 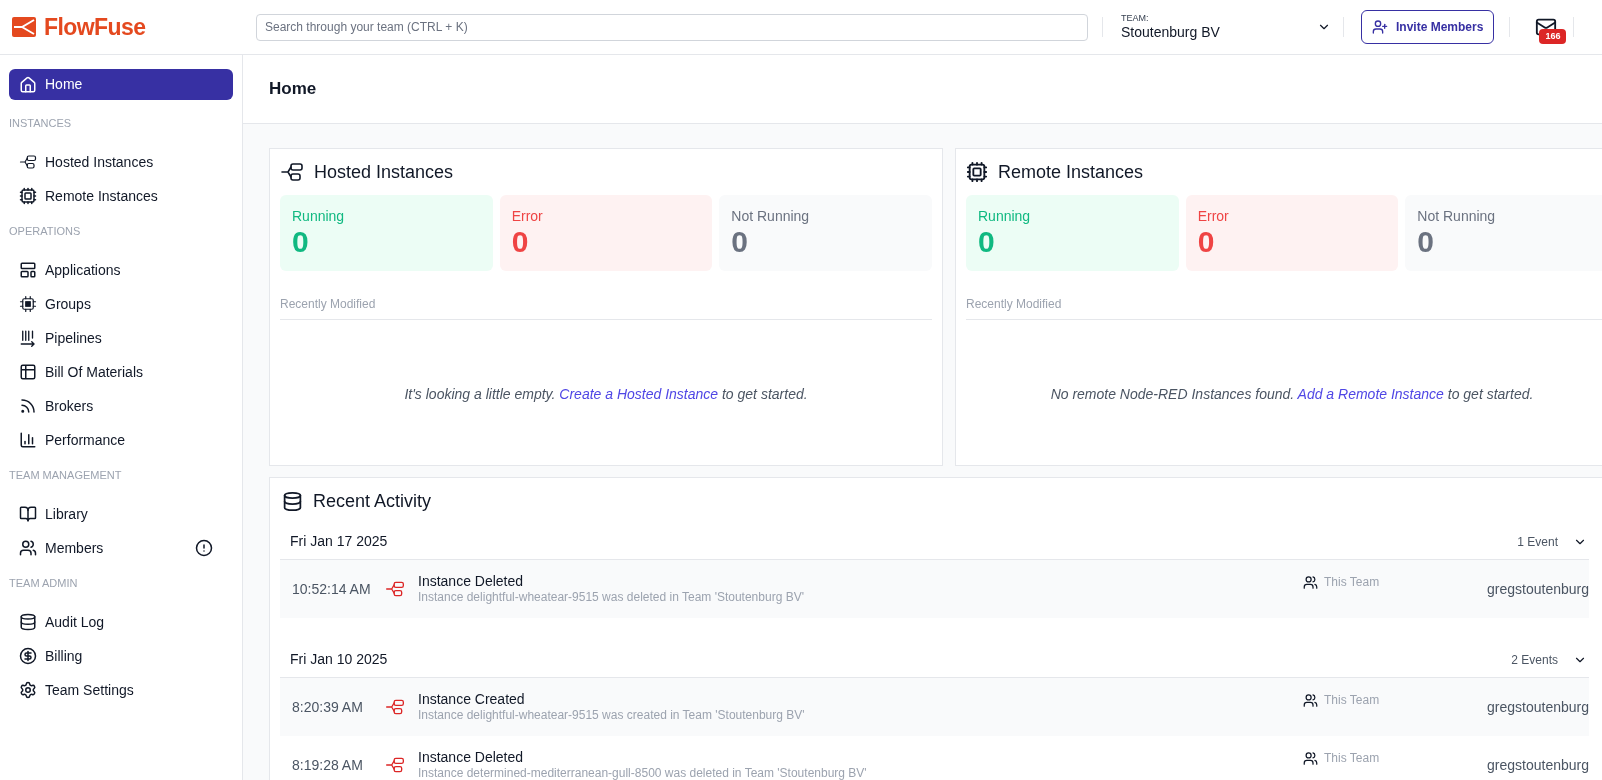 I want to click on home-icon, so click(x=28, y=84).